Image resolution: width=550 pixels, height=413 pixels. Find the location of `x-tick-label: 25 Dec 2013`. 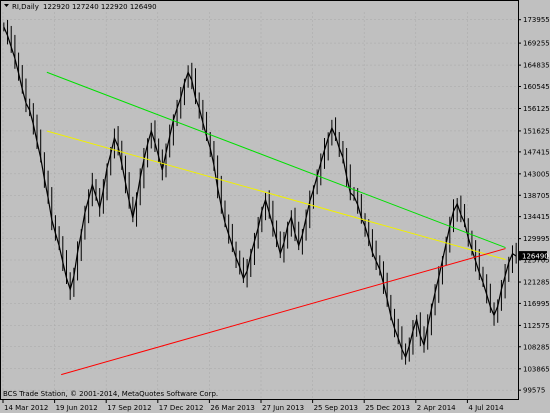

x-tick-label: 25 Dec 2013 is located at coordinates (387, 408).